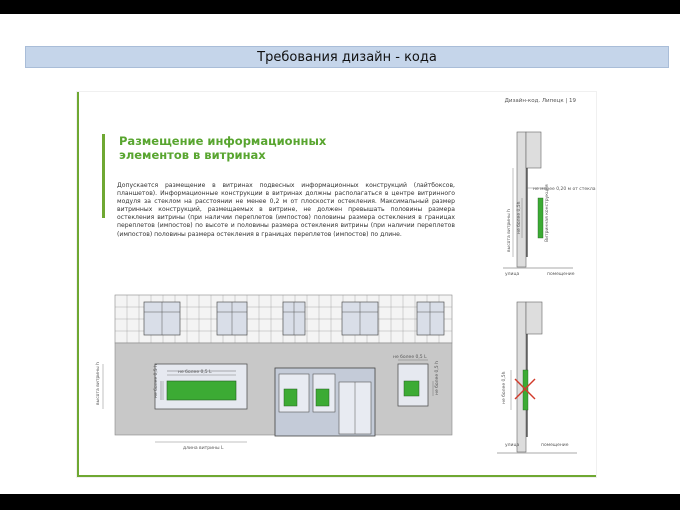 This screenshot has height=510, width=680. What do you see at coordinates (561, 274) in the screenshot?
I see `section-top-room: помещение` at bounding box center [561, 274].